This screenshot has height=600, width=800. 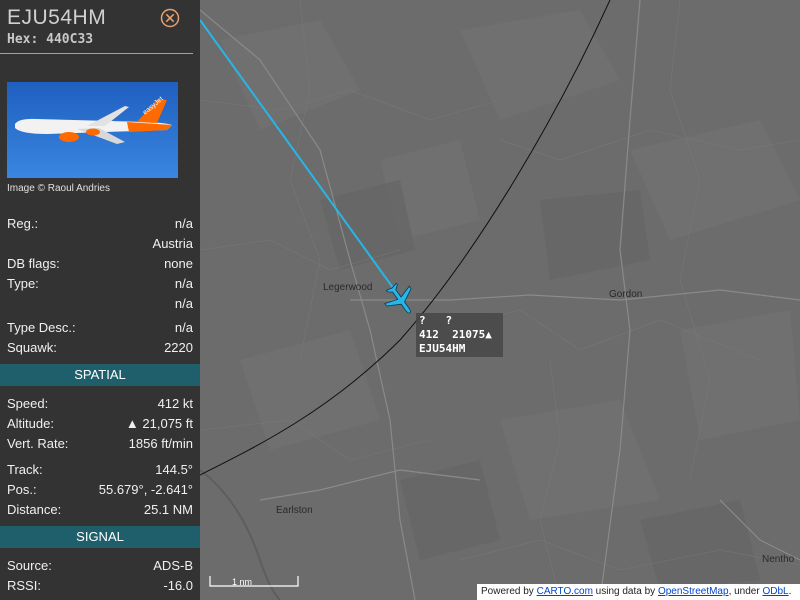 What do you see at coordinates (57, 17) in the screenshot?
I see `callsign-title: EJU54HM` at bounding box center [57, 17].